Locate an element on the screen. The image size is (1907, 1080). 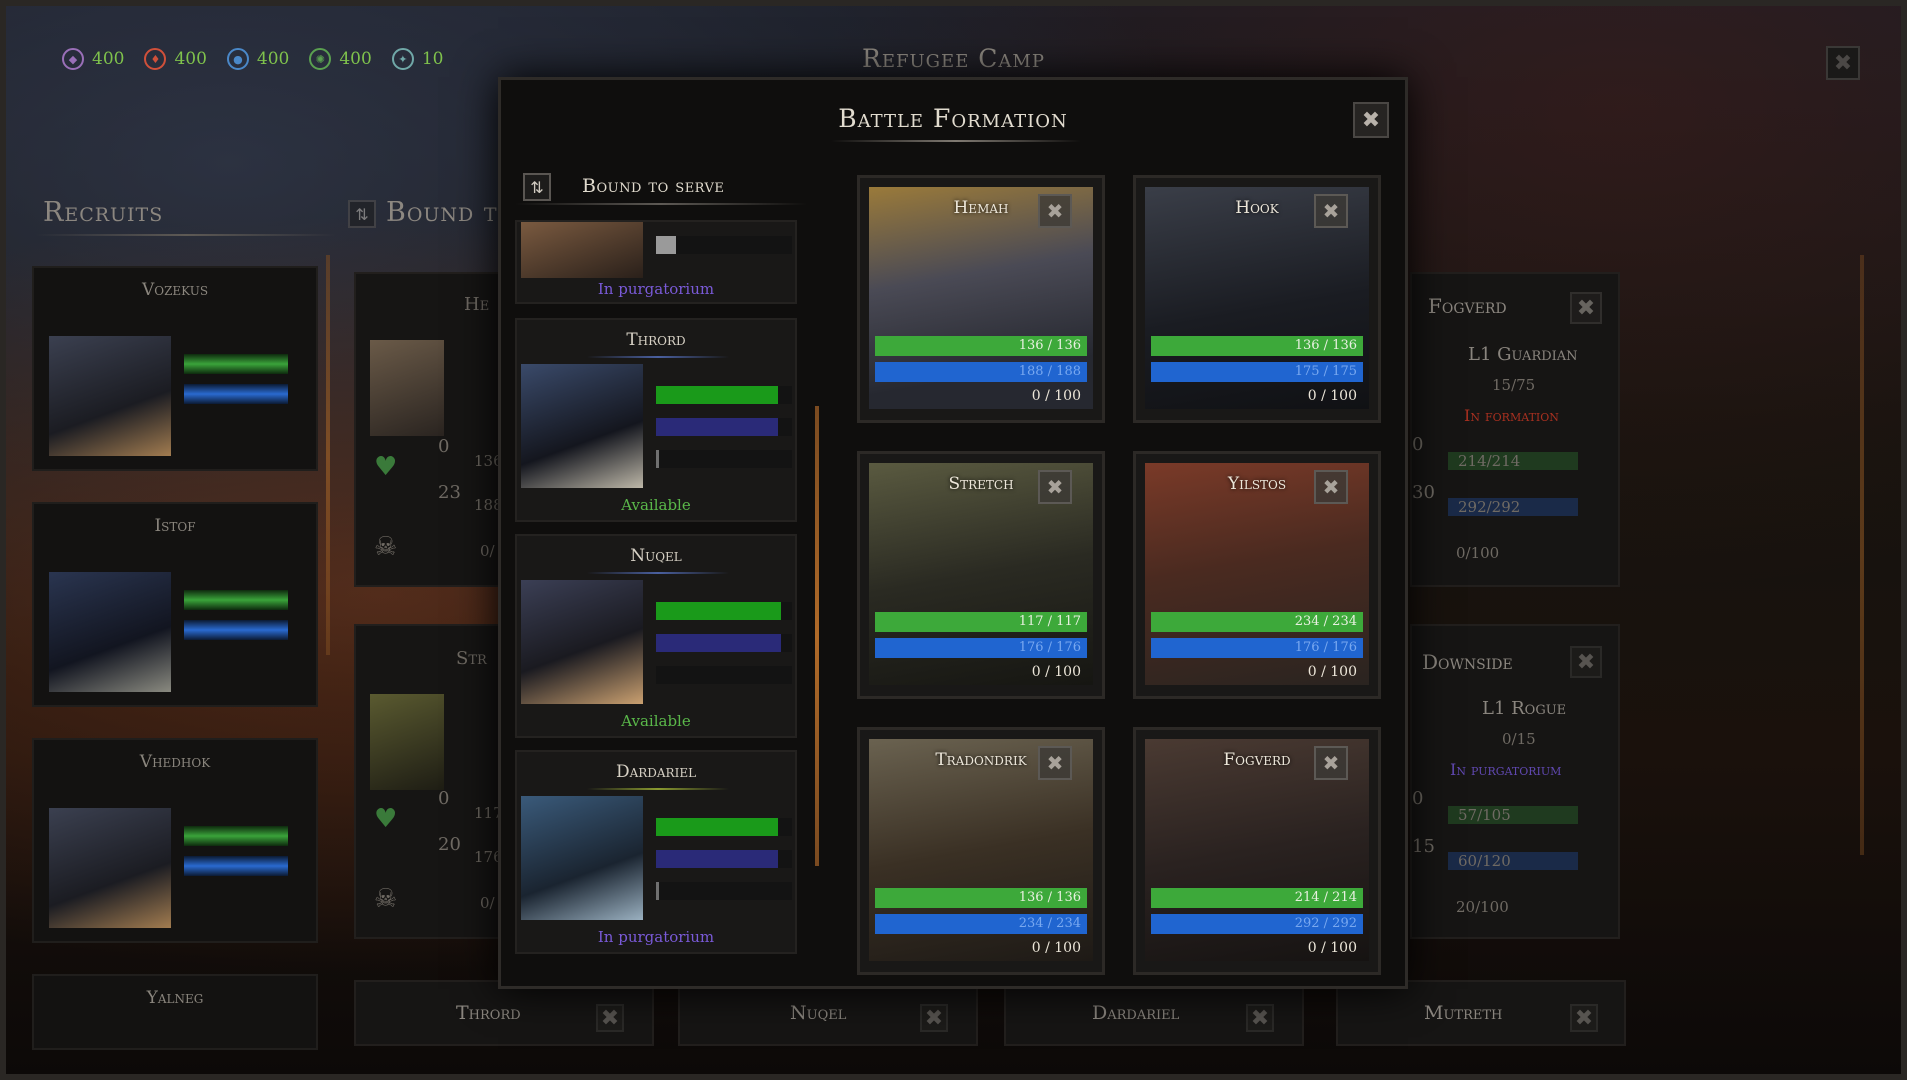
bound-card-name: Fogverd is located at coordinates (1467, 306).